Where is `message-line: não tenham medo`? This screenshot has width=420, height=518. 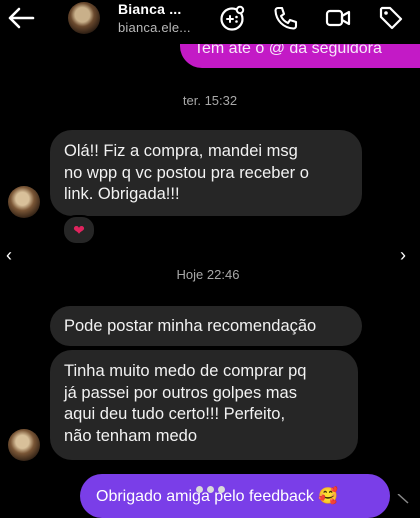 message-line: não tenham medo is located at coordinates (131, 435).